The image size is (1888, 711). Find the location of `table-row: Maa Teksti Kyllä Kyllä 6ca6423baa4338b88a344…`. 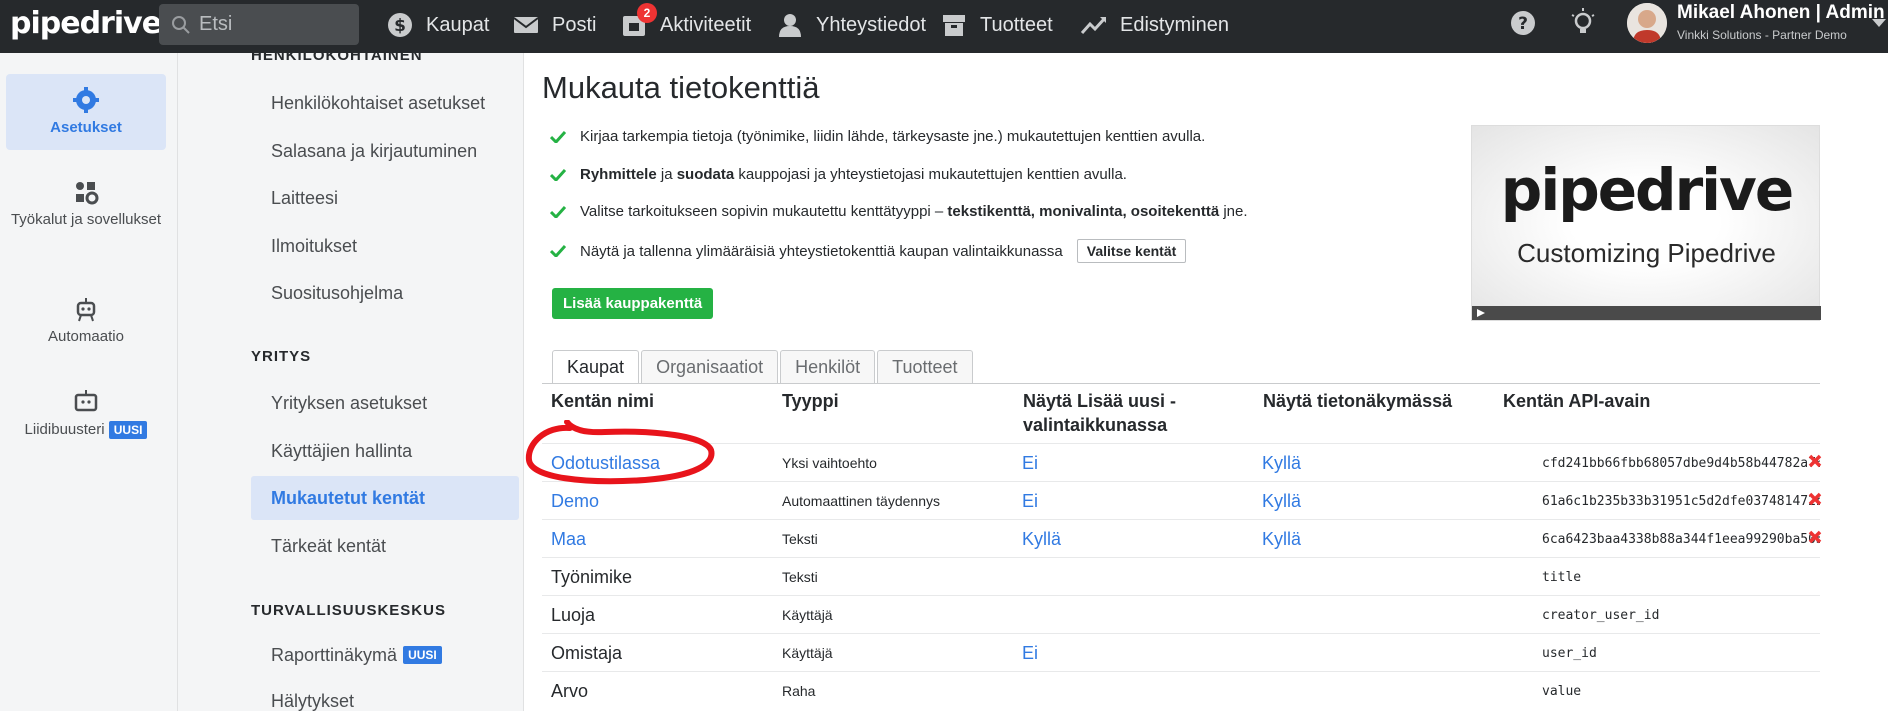

table-row: Maa Teksti Kyllä Kyllä 6ca6423baa4338b88a344… is located at coordinates (1182, 538).